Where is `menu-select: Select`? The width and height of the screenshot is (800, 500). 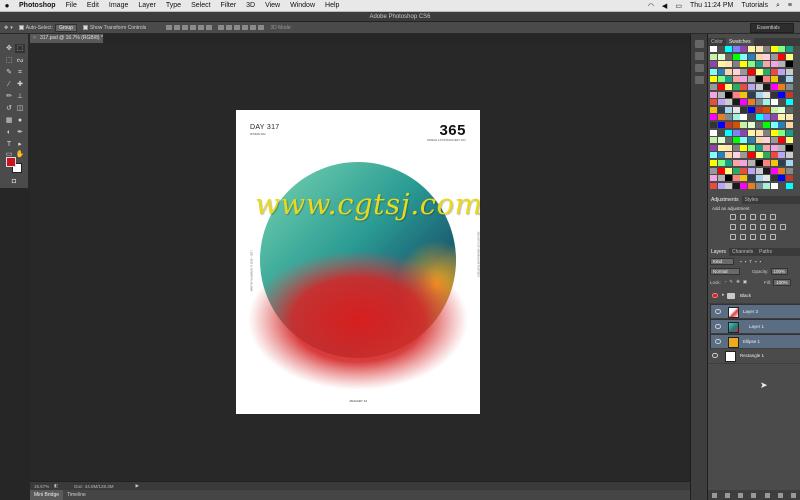 menu-select: Select is located at coordinates (200, 5).